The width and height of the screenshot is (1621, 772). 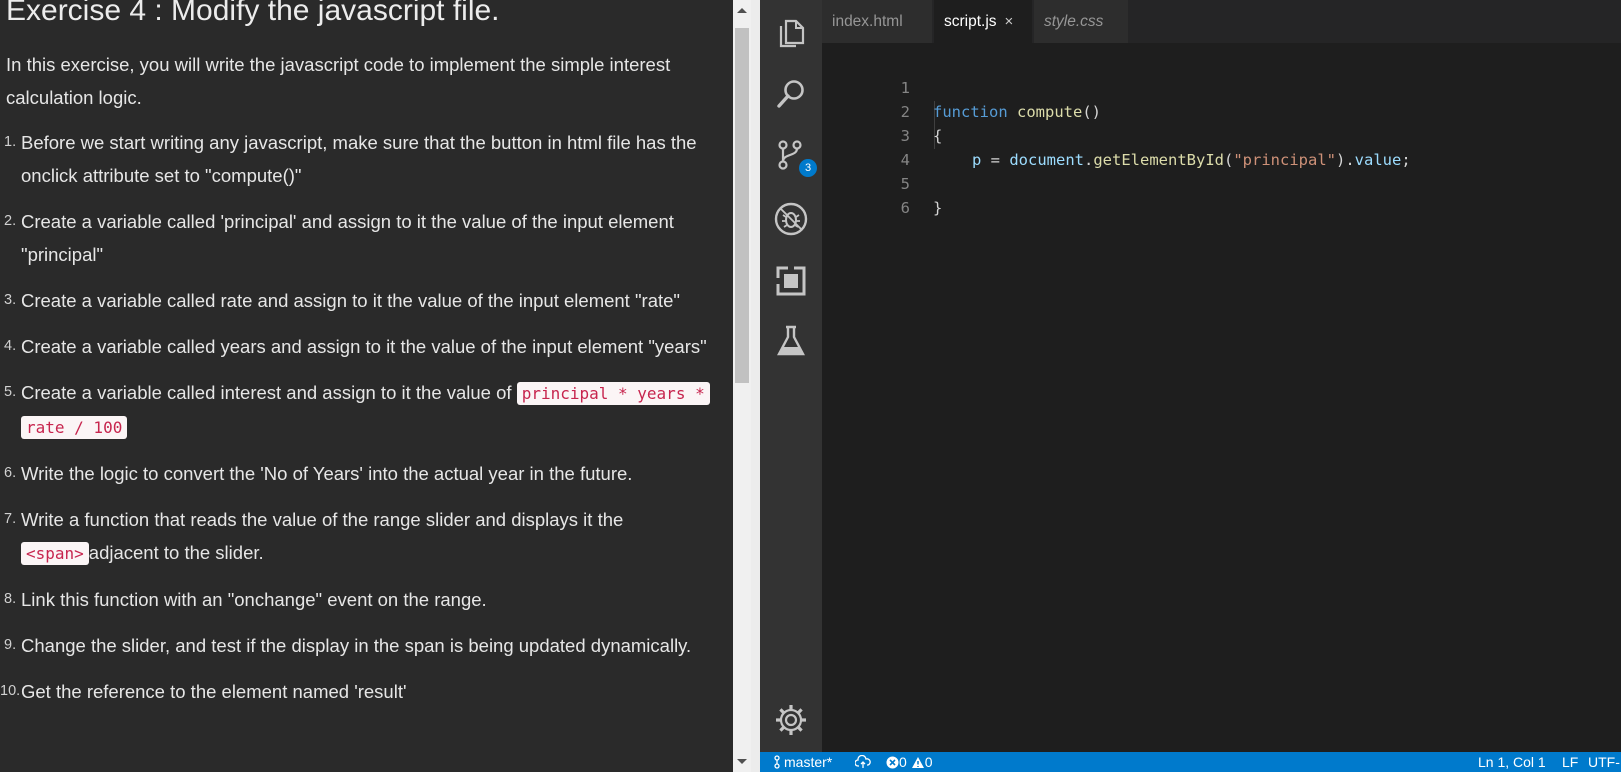 What do you see at coordinates (742, 10) in the screenshot?
I see `scroll-up-arrow-icon` at bounding box center [742, 10].